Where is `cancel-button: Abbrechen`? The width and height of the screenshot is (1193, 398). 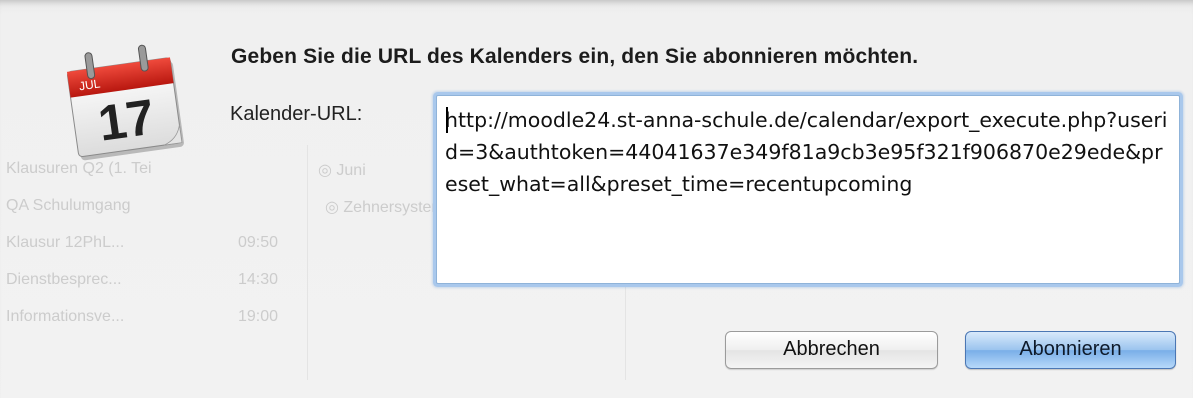
cancel-button: Abbrechen is located at coordinates (831, 350).